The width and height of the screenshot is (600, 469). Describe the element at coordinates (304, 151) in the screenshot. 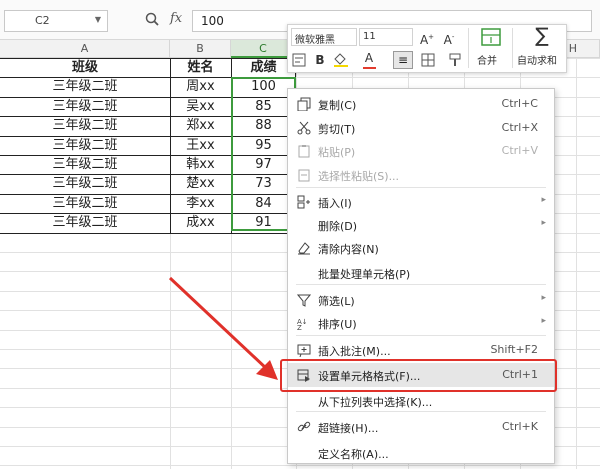

I see `paste-icon` at that location.